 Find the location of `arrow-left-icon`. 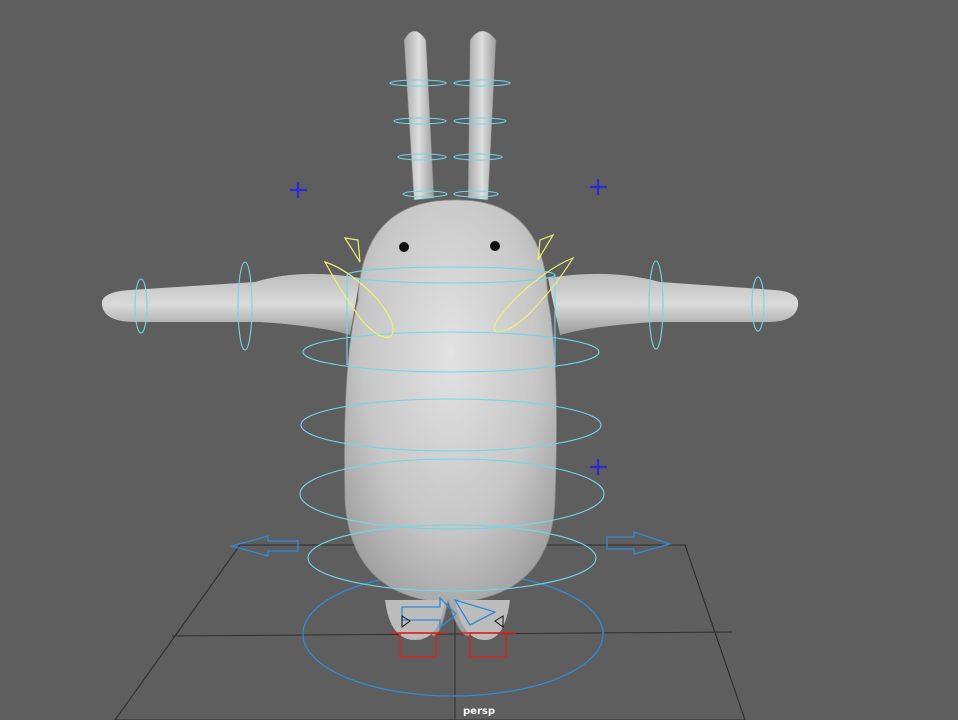

arrow-left-icon is located at coordinates (264, 546).